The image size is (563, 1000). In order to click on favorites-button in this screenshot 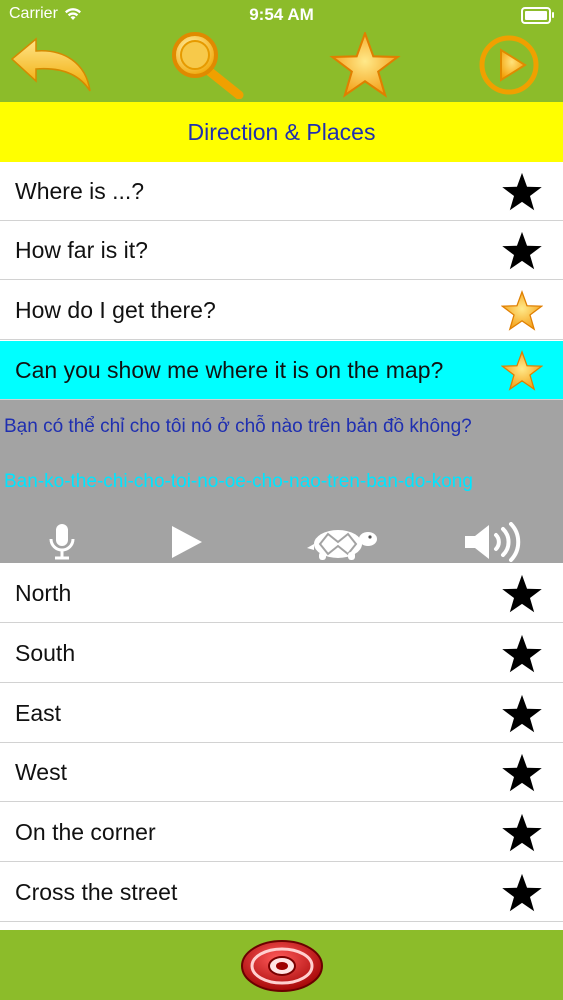, I will do `click(365, 65)`.